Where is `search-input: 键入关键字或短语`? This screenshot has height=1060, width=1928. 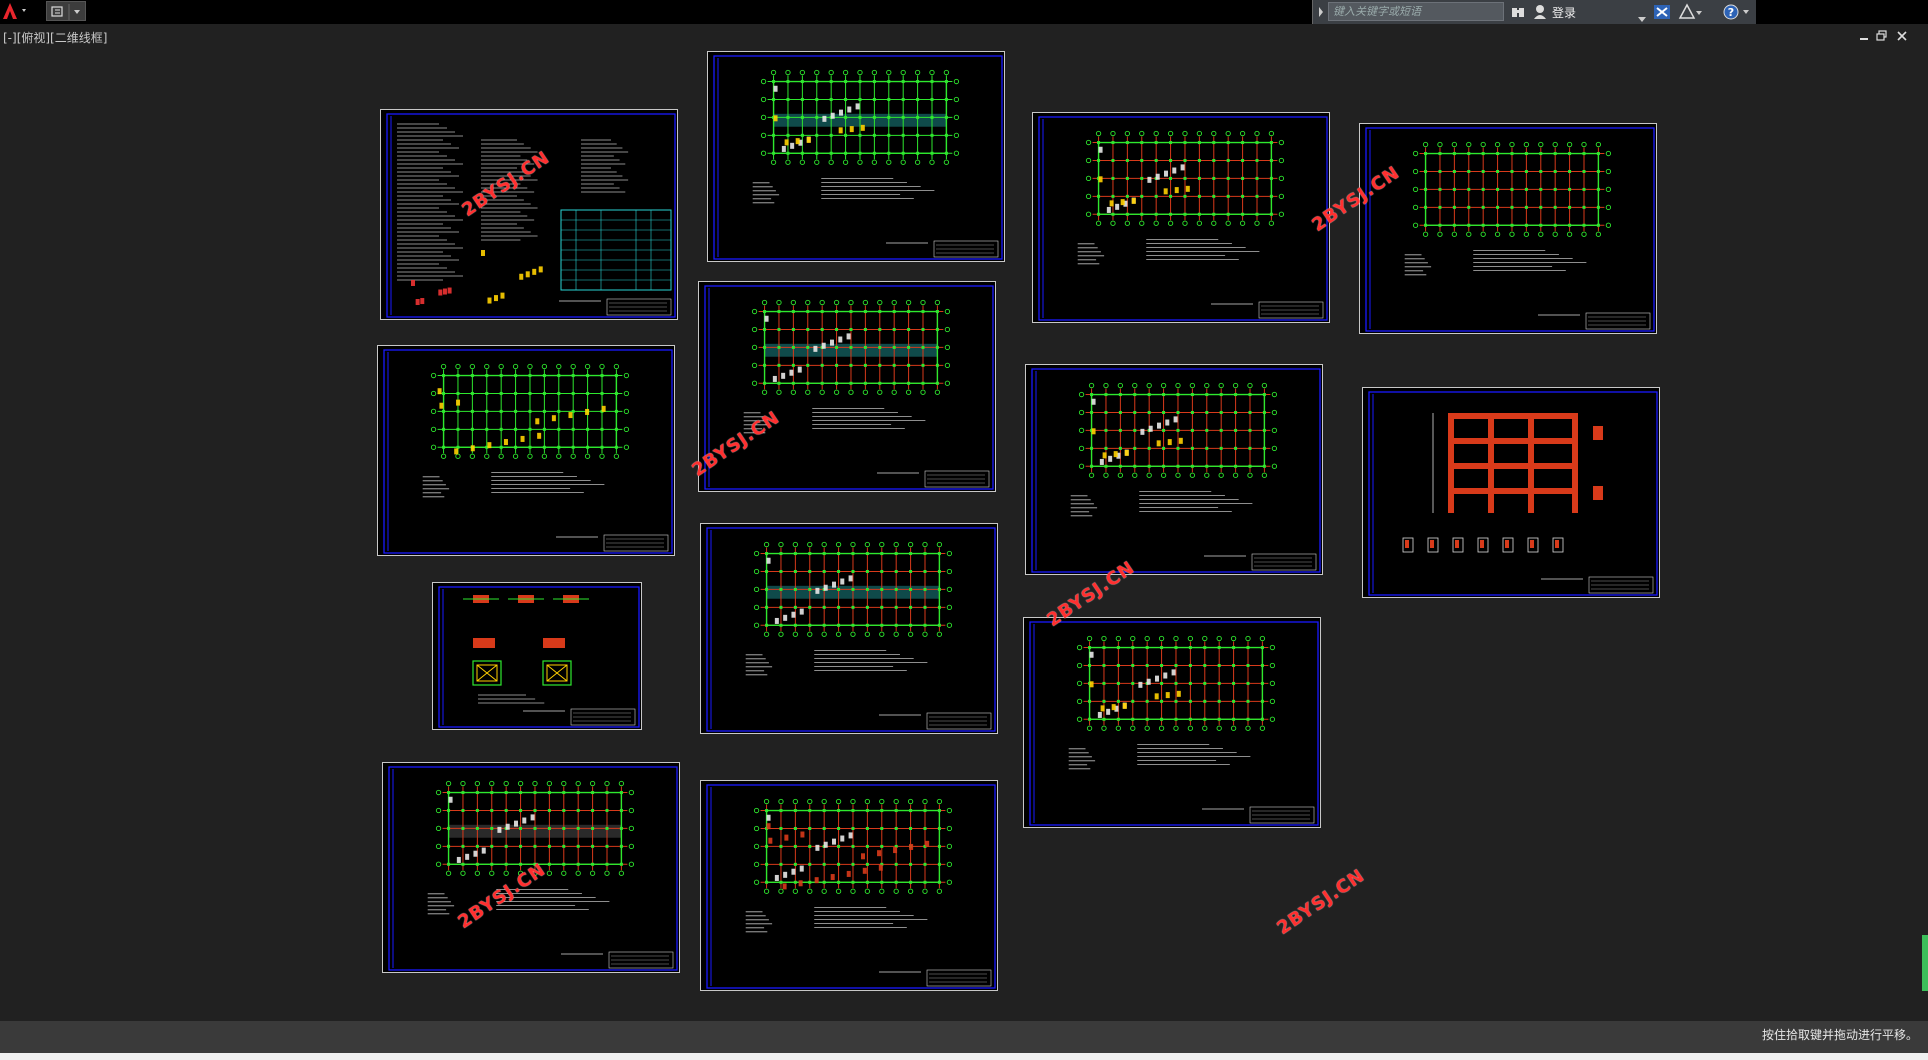 search-input: 键入关键字或短语 is located at coordinates (1416, 11).